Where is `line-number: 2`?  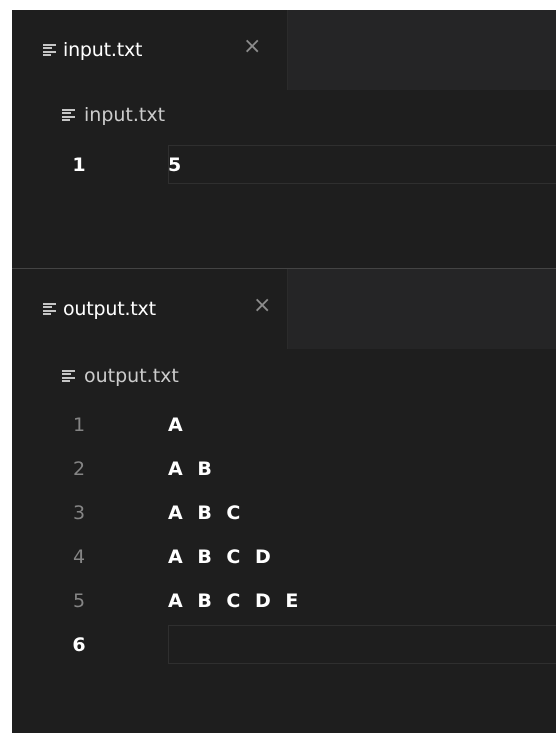
line-number: 2 is located at coordinates (79, 469).